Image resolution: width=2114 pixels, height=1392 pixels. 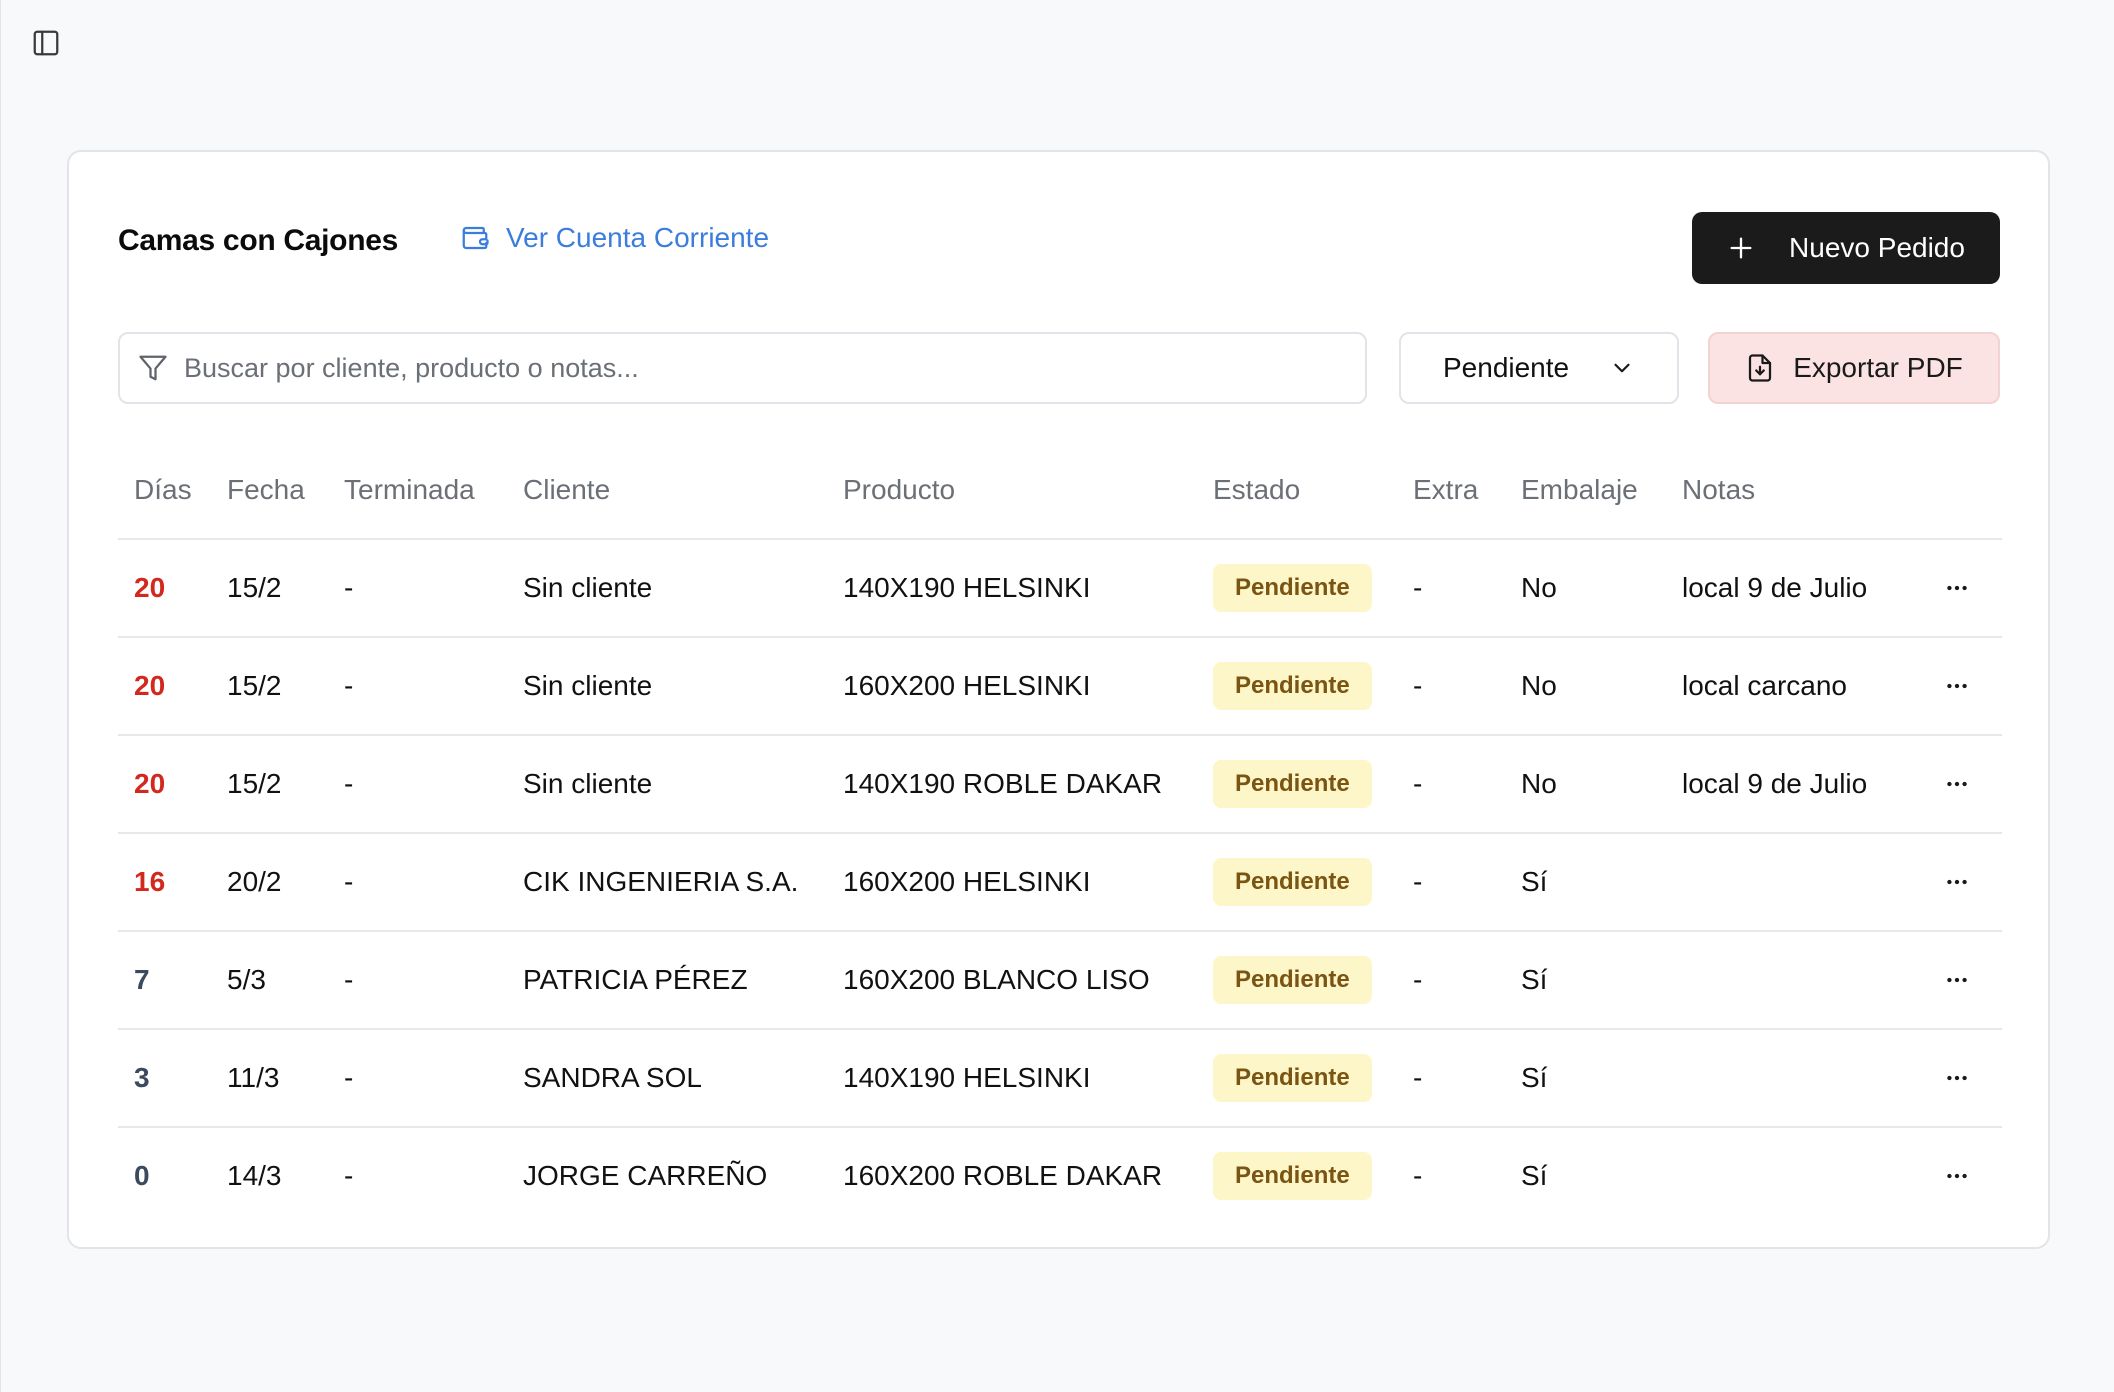 I want to click on cell-producto: 160X200 ROBLE DAKAR, so click(x=1003, y=1175).